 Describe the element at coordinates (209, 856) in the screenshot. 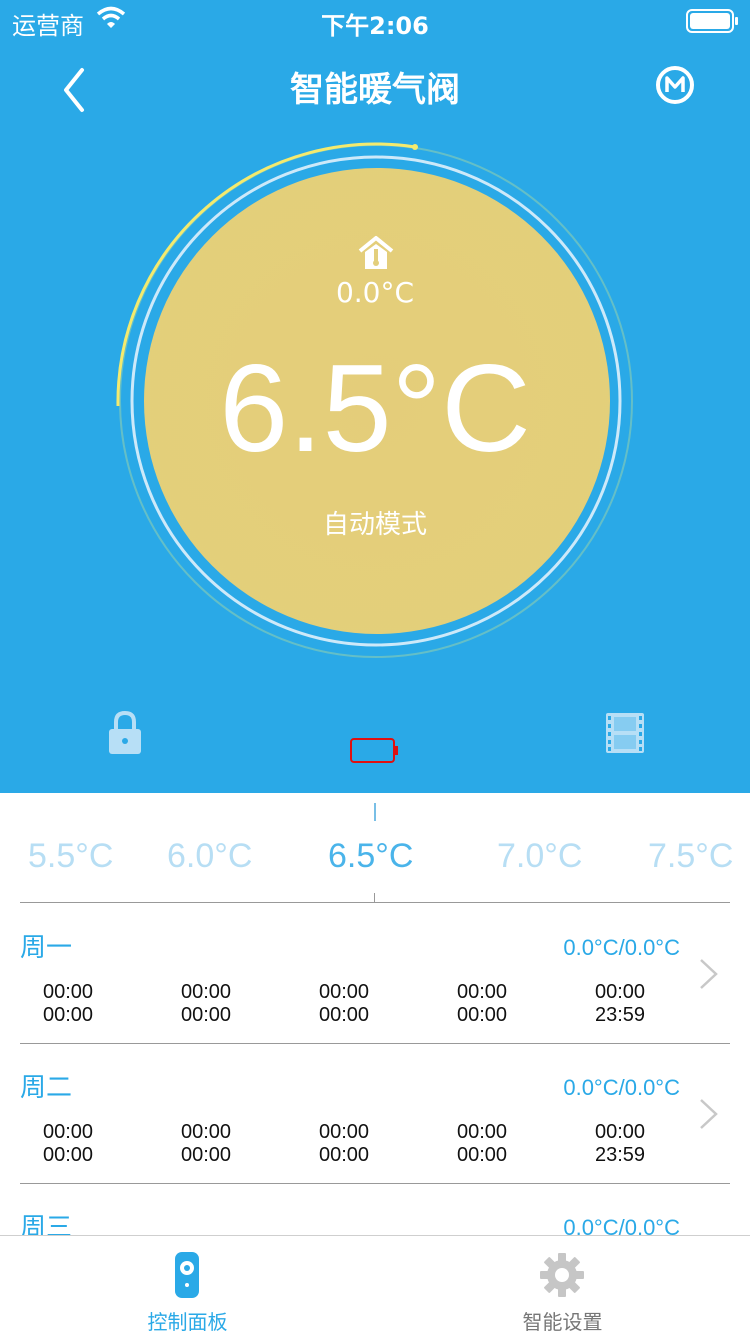

I see `ruler-value: 6.0°C` at that location.